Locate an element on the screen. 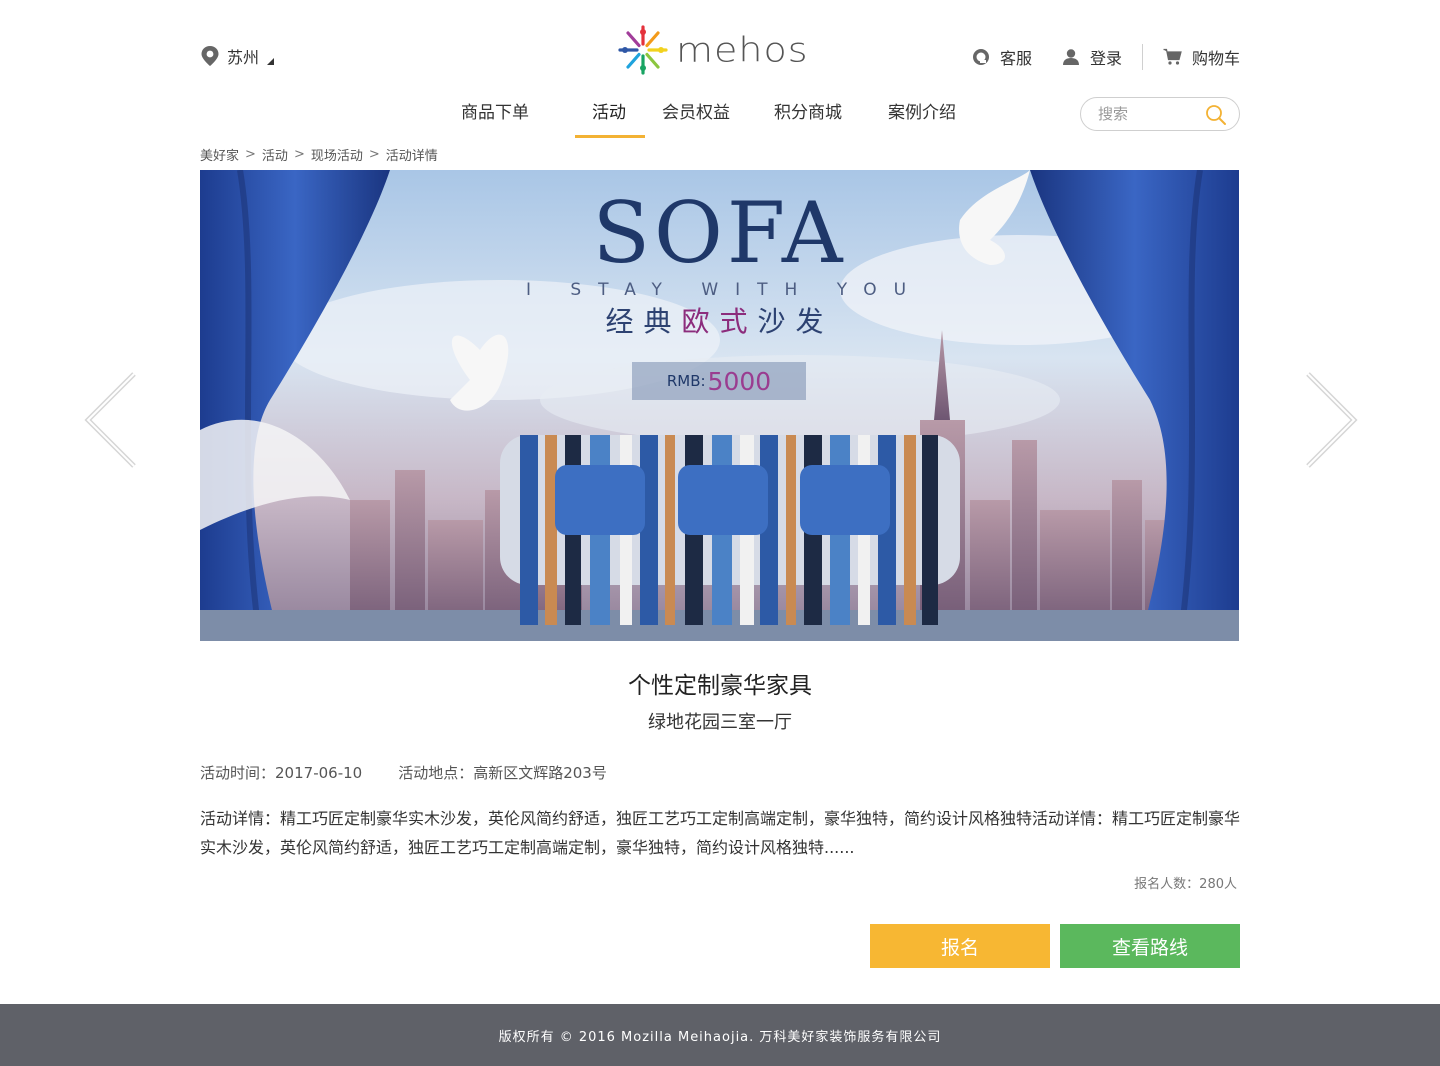 The width and height of the screenshot is (1440, 1066). nav-item-activity: 活动 is located at coordinates (609, 110).